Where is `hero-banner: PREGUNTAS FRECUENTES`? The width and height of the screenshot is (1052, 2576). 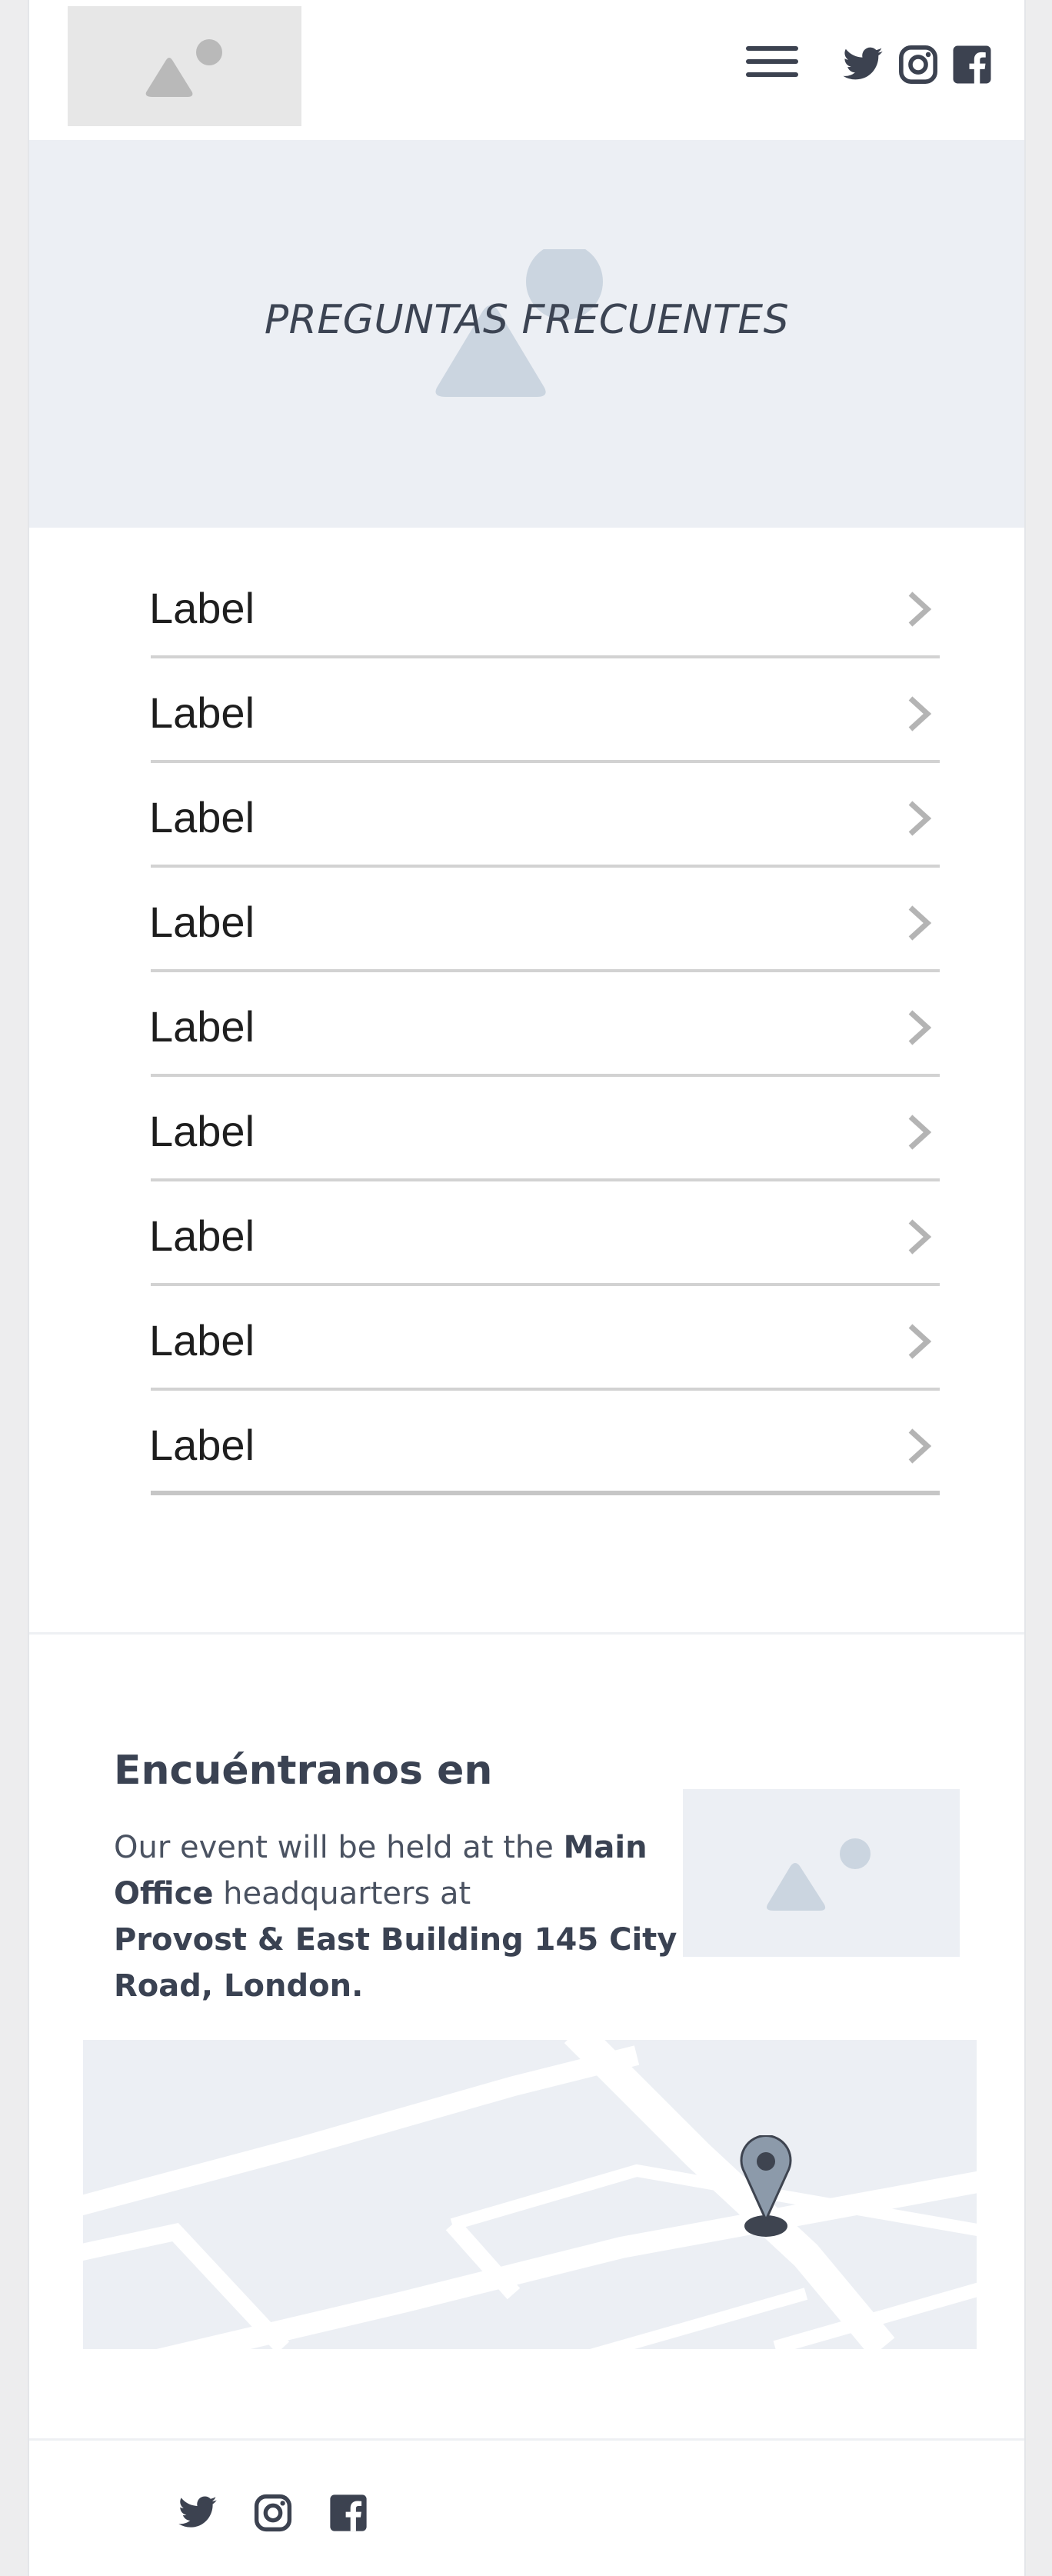
hero-banner: PREGUNTAS FRECUENTES is located at coordinates (526, 334).